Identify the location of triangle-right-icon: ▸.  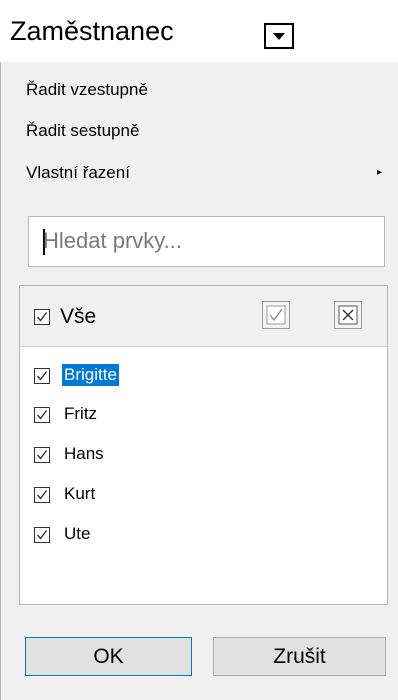
(380, 172).